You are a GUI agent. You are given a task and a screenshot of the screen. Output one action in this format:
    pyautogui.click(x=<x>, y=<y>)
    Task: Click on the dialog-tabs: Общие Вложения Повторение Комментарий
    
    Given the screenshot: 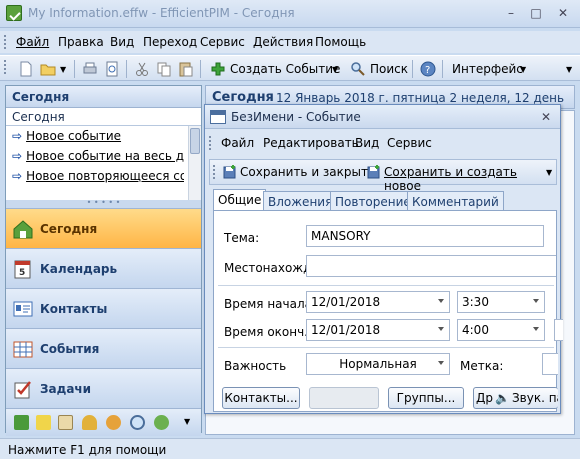 What is the action you would take?
    pyautogui.click(x=385, y=200)
    